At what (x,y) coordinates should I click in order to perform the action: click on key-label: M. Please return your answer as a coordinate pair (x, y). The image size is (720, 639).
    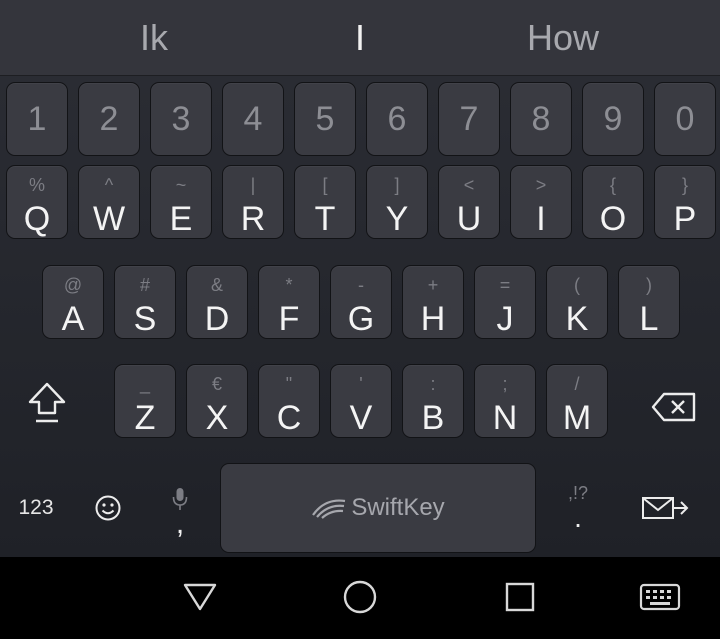
    Looking at the image, I should click on (577, 418).